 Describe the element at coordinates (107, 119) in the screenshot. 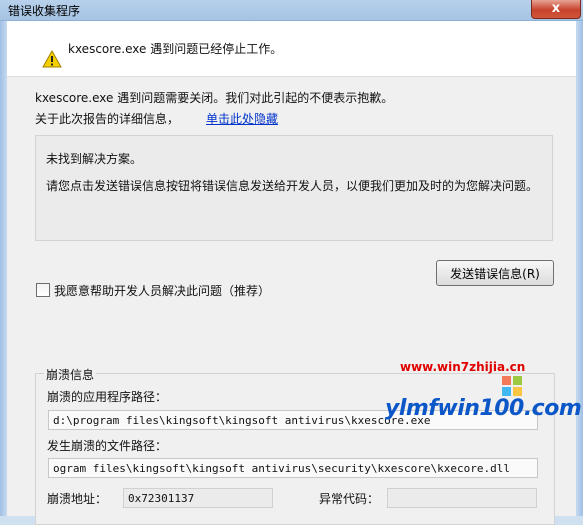

I see `details-label: 关于此次报告的详细信息，` at that location.